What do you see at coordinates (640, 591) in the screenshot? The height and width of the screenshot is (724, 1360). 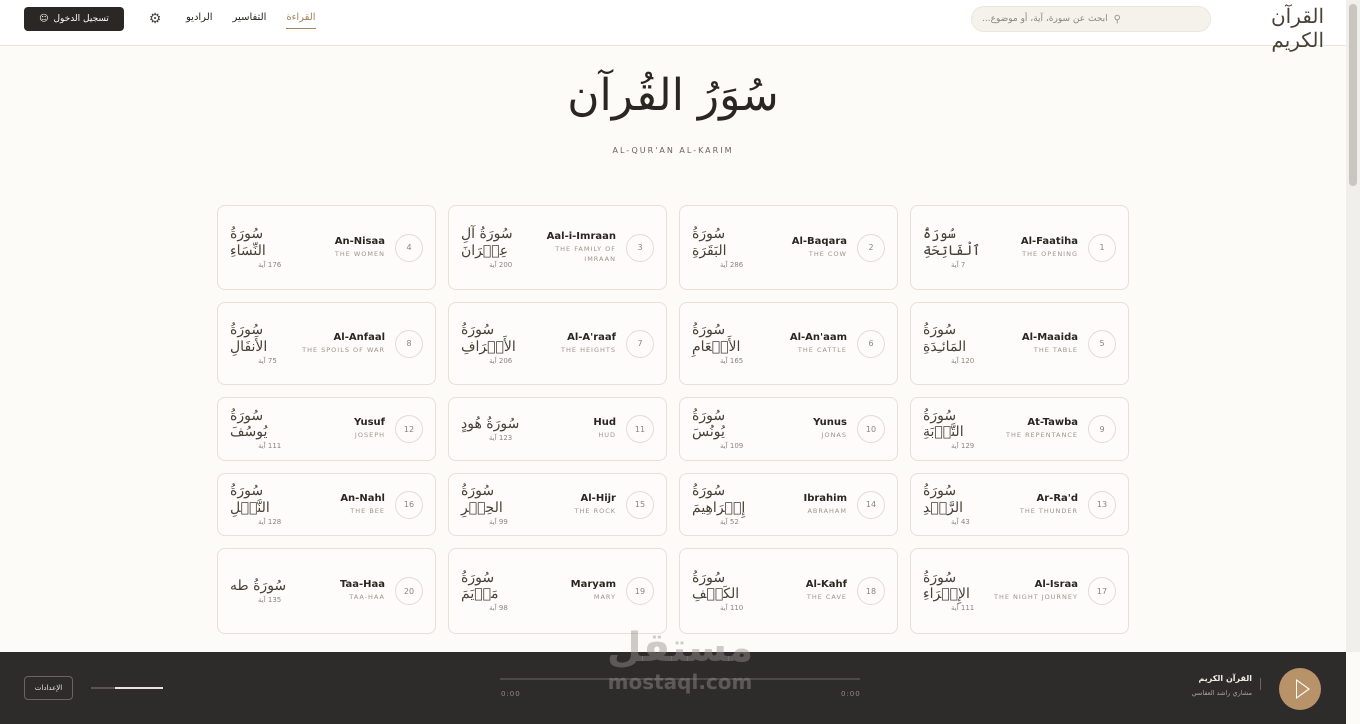 I see `surah-number: 19` at bounding box center [640, 591].